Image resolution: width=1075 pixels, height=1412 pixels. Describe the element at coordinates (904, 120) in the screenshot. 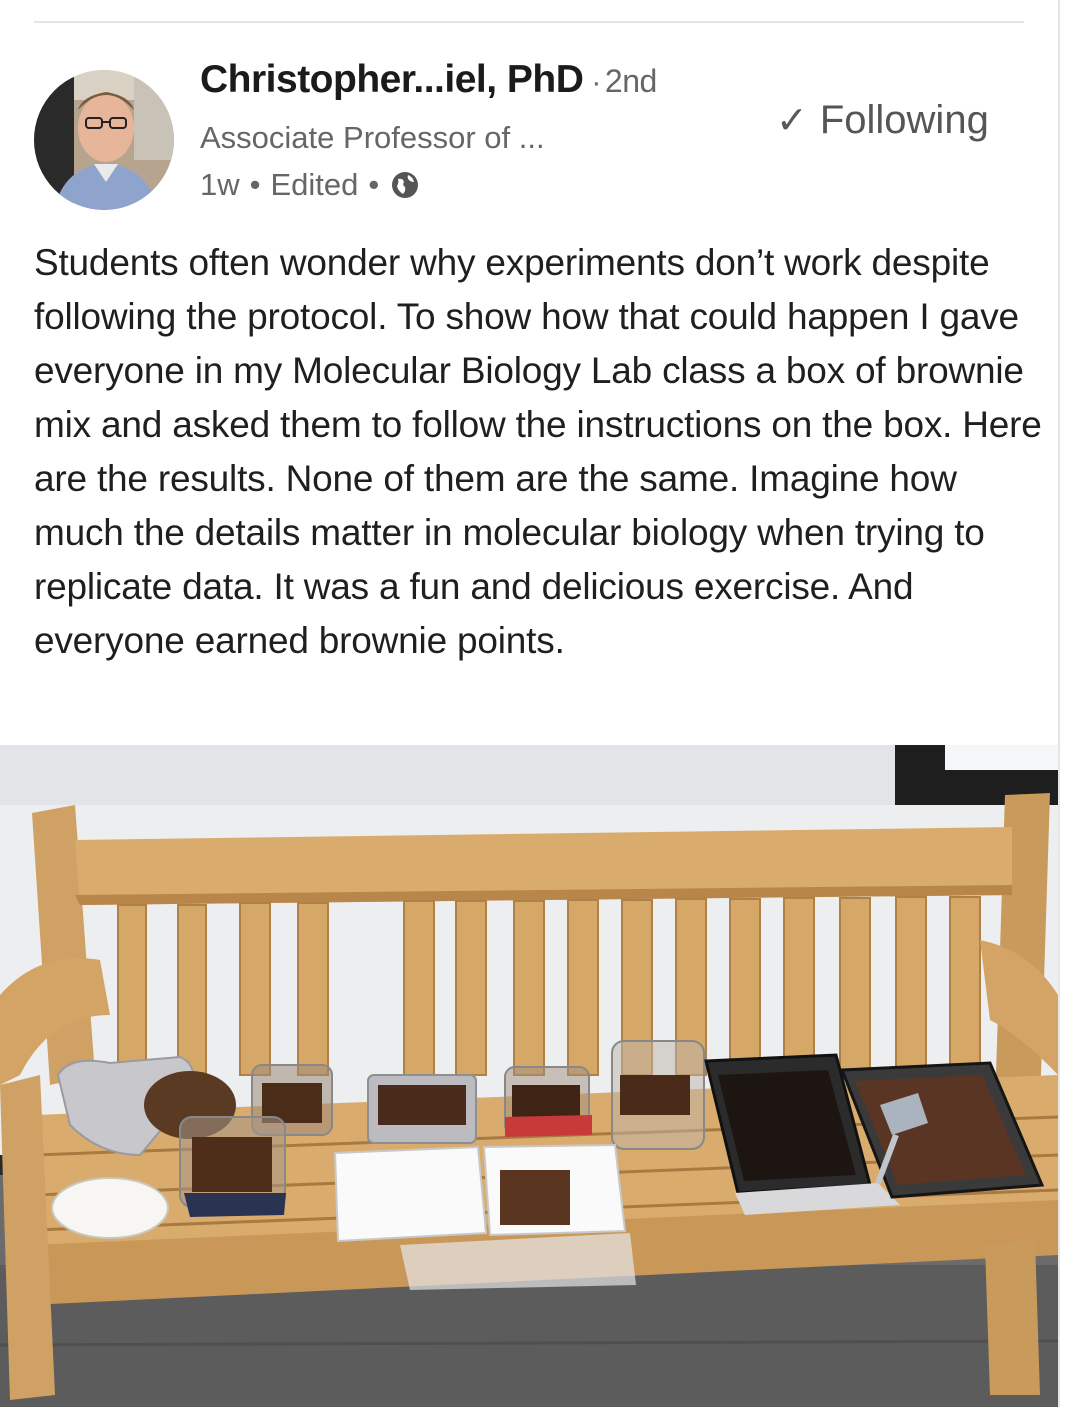

I see `following-label: Following` at that location.